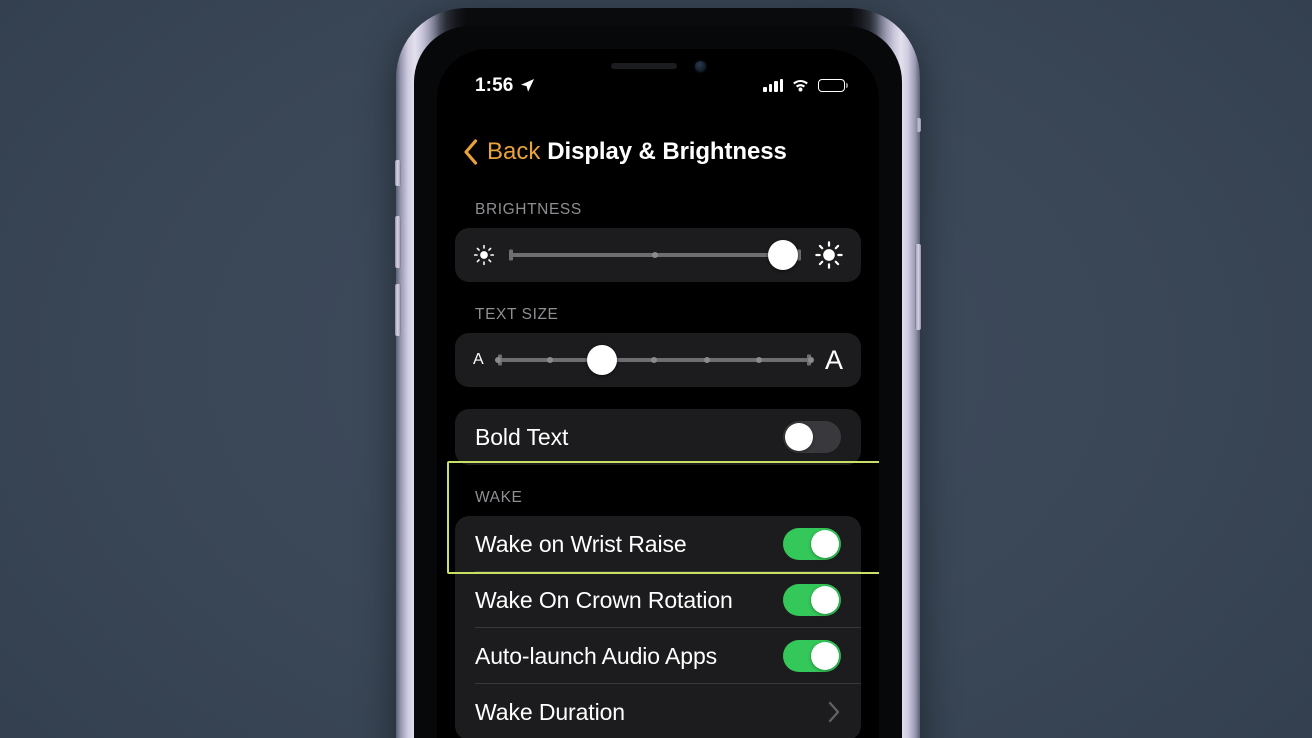 The image size is (1312, 738). Describe the element at coordinates (581, 543) in the screenshot. I see `wake-on-wrist-raise-label: Wake on Wrist Raise` at that location.